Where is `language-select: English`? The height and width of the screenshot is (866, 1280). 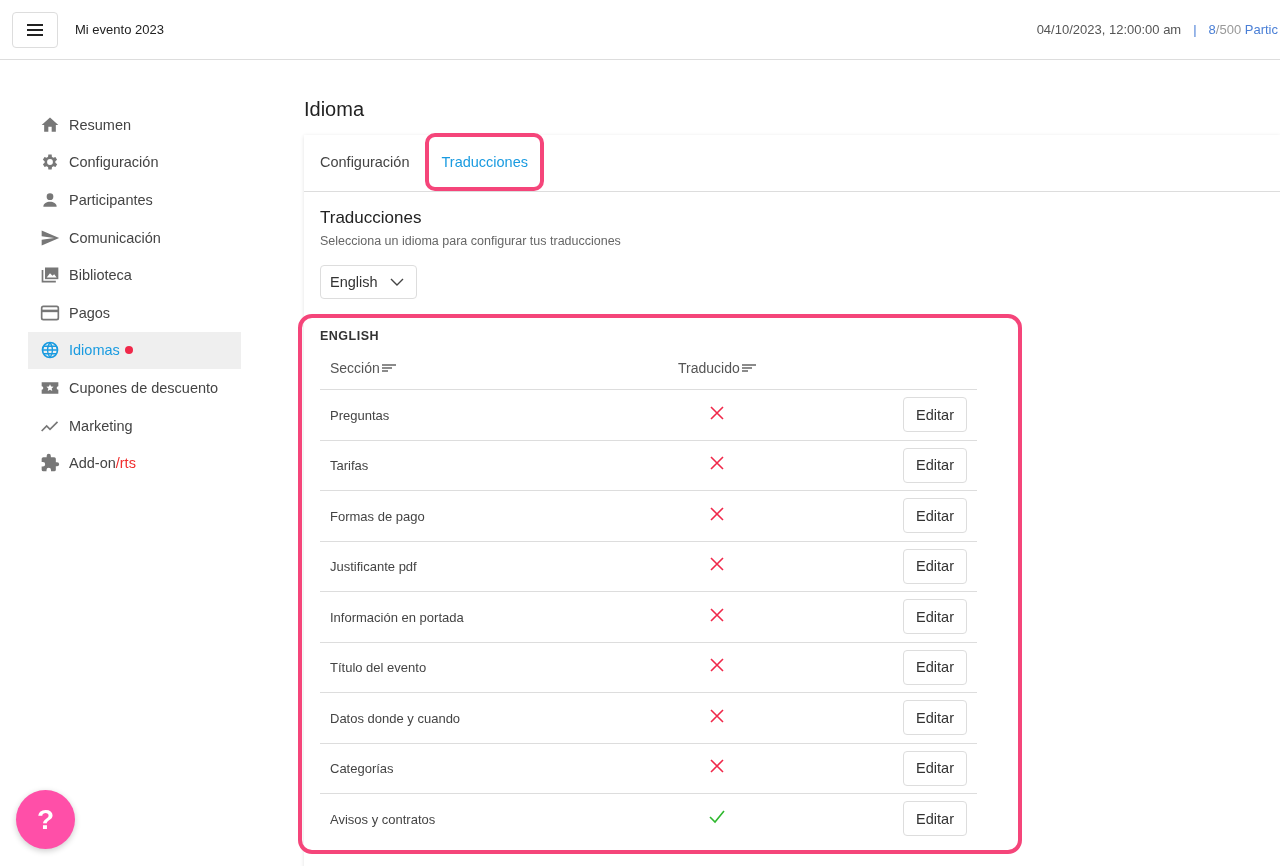
language-select: English is located at coordinates (368, 282).